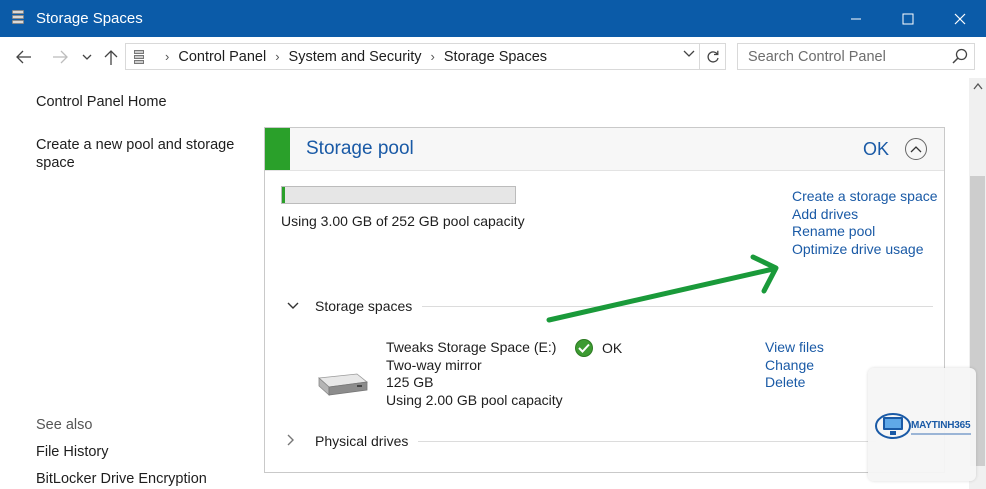  Describe the element at coordinates (121, 479) in the screenshot. I see `bitlocker-link: BitLocker Drive Encryption` at that location.